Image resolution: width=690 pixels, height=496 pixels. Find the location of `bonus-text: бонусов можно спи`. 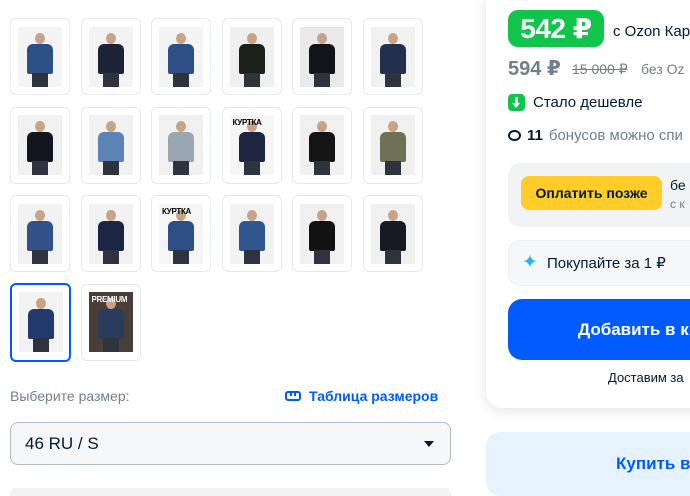

bonus-text: бонусов можно спи is located at coordinates (615, 135).